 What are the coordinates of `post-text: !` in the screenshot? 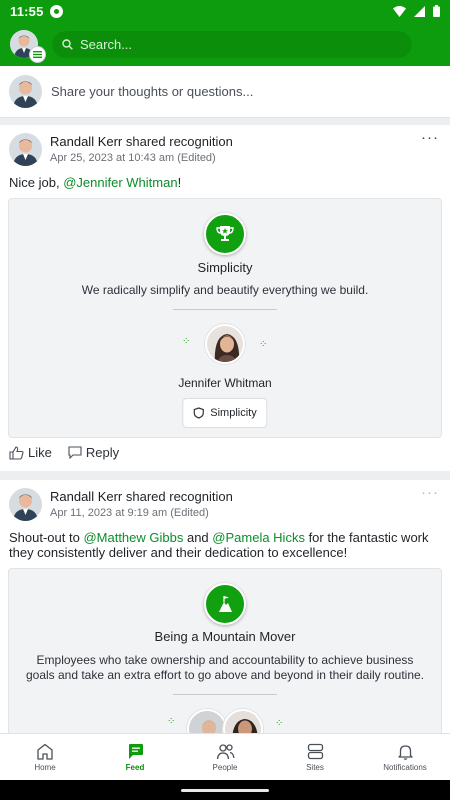 It's located at (179, 182).